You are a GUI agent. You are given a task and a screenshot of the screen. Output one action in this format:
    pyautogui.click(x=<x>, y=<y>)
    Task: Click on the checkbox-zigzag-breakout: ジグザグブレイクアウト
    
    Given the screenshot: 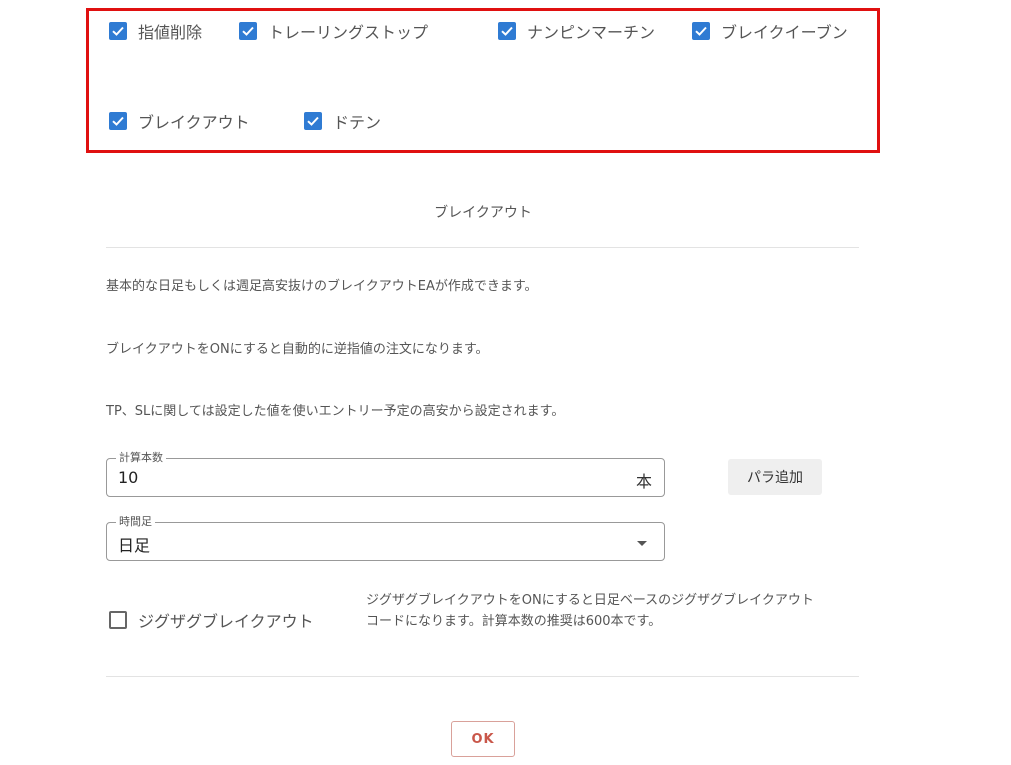 What is the action you would take?
    pyautogui.click(x=211, y=620)
    